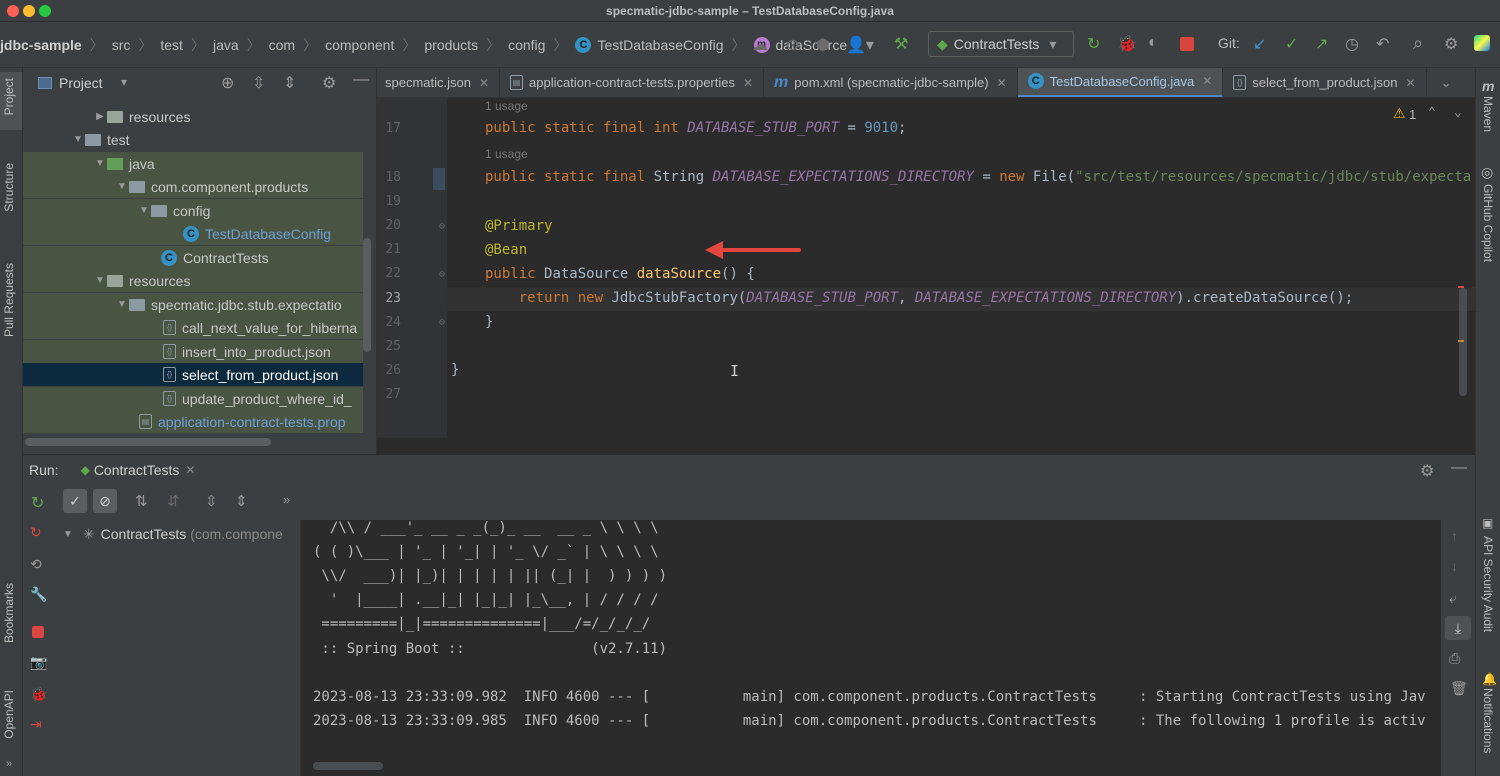 Image resolution: width=1500 pixels, height=776 pixels. I want to click on arrow-up-icon: ↑, so click(1454, 536).